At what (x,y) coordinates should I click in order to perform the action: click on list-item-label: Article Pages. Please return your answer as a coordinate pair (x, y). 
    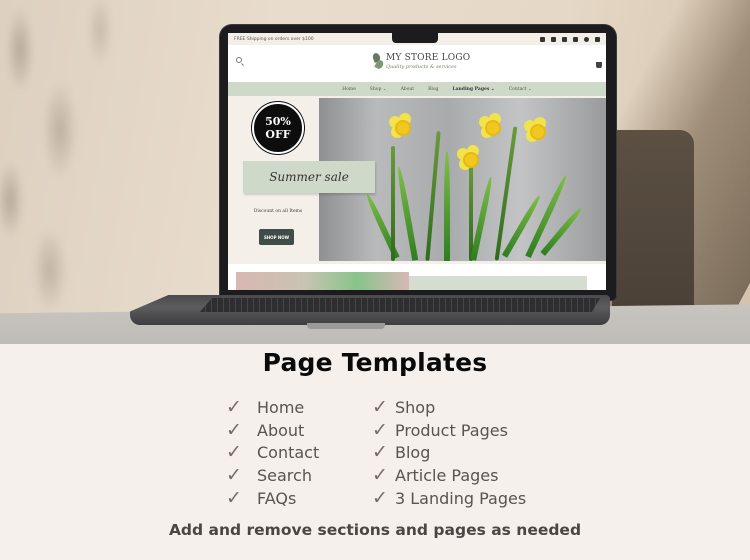
    Looking at the image, I should click on (447, 476).